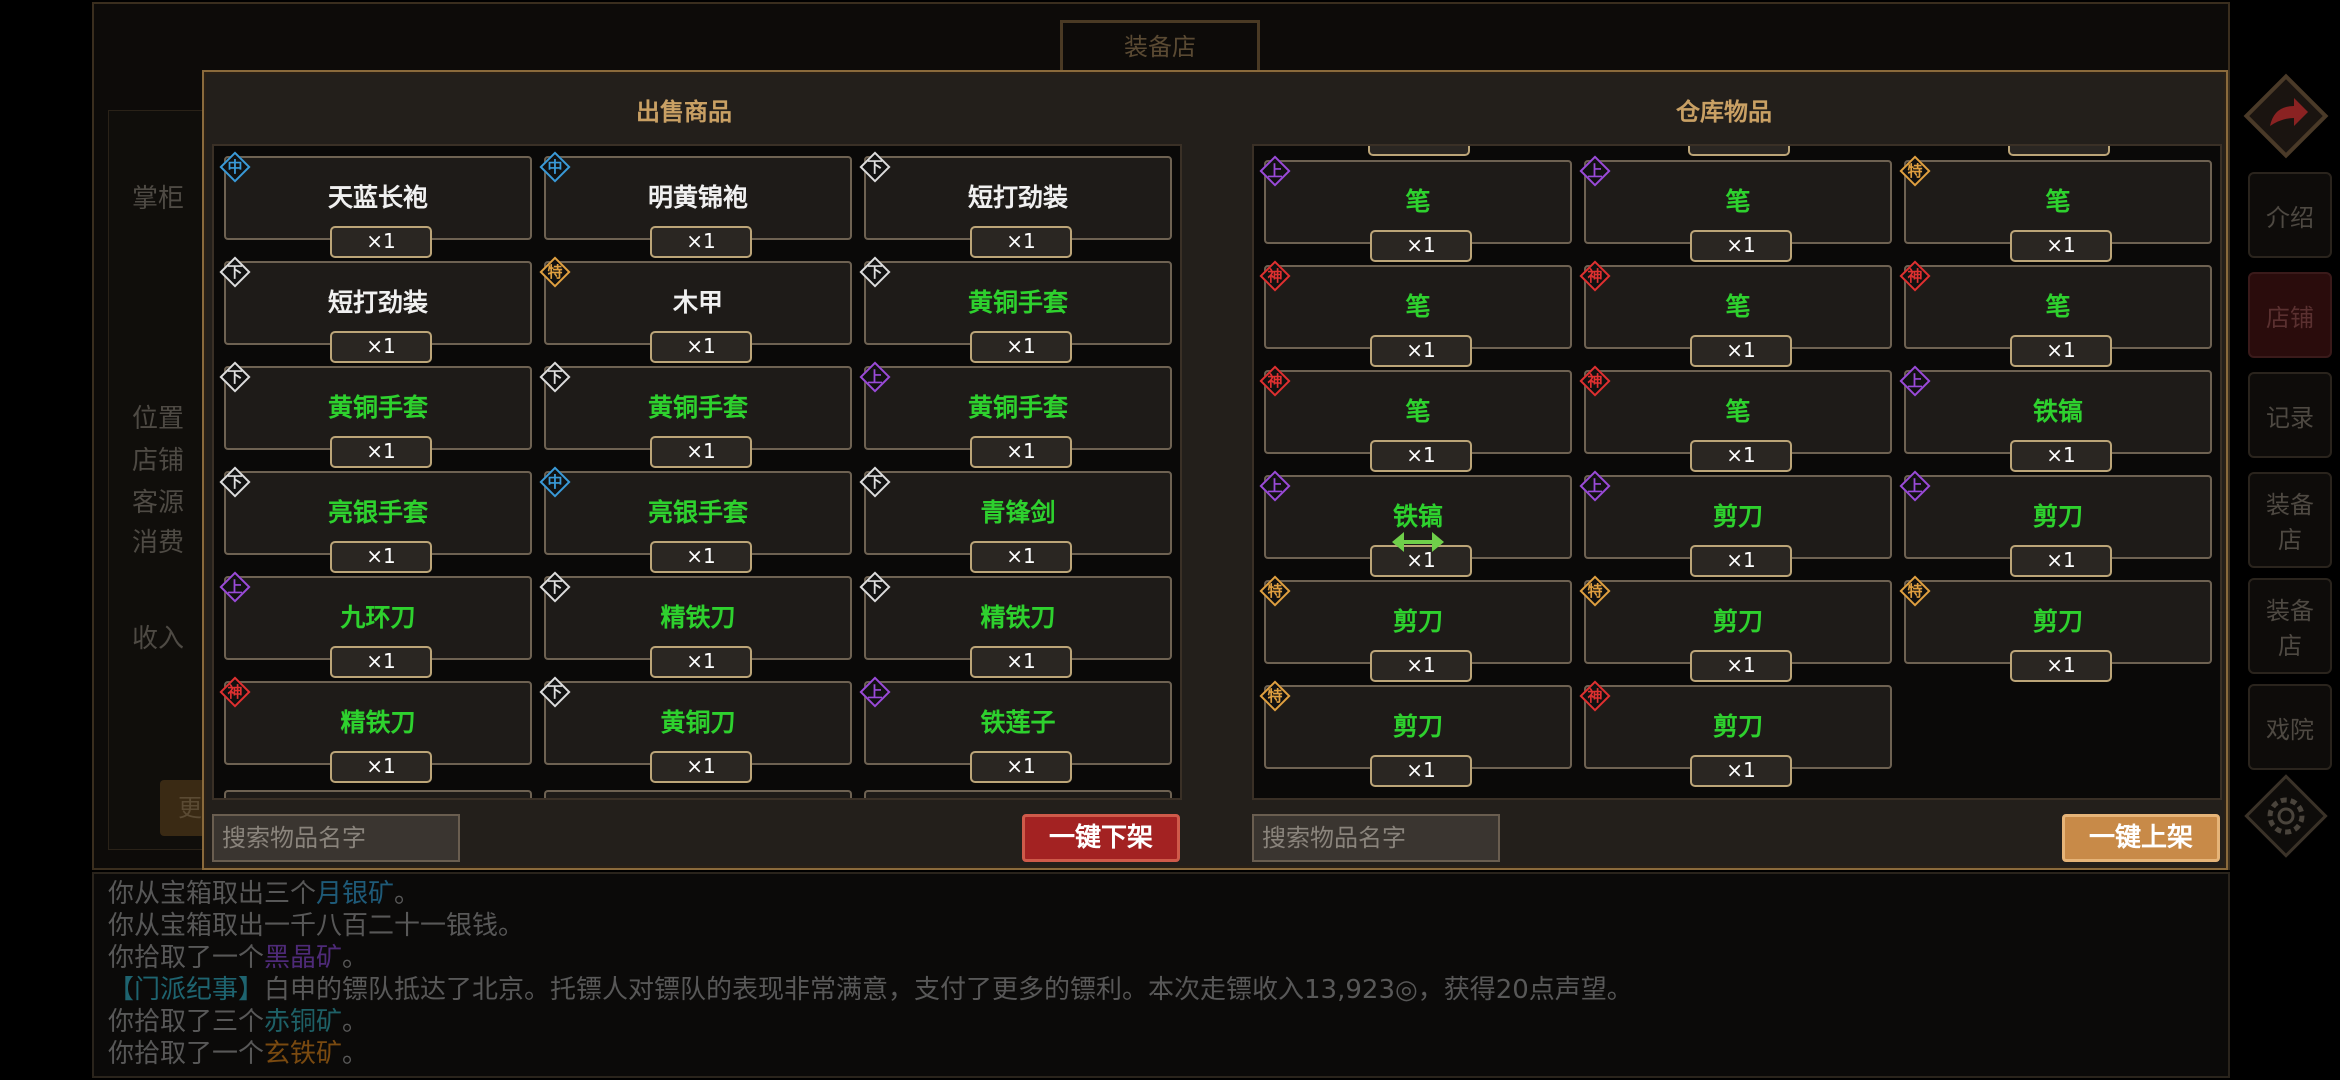 The width and height of the screenshot is (2340, 1080). I want to click on item-name: 剪刀, so click(1417, 726).